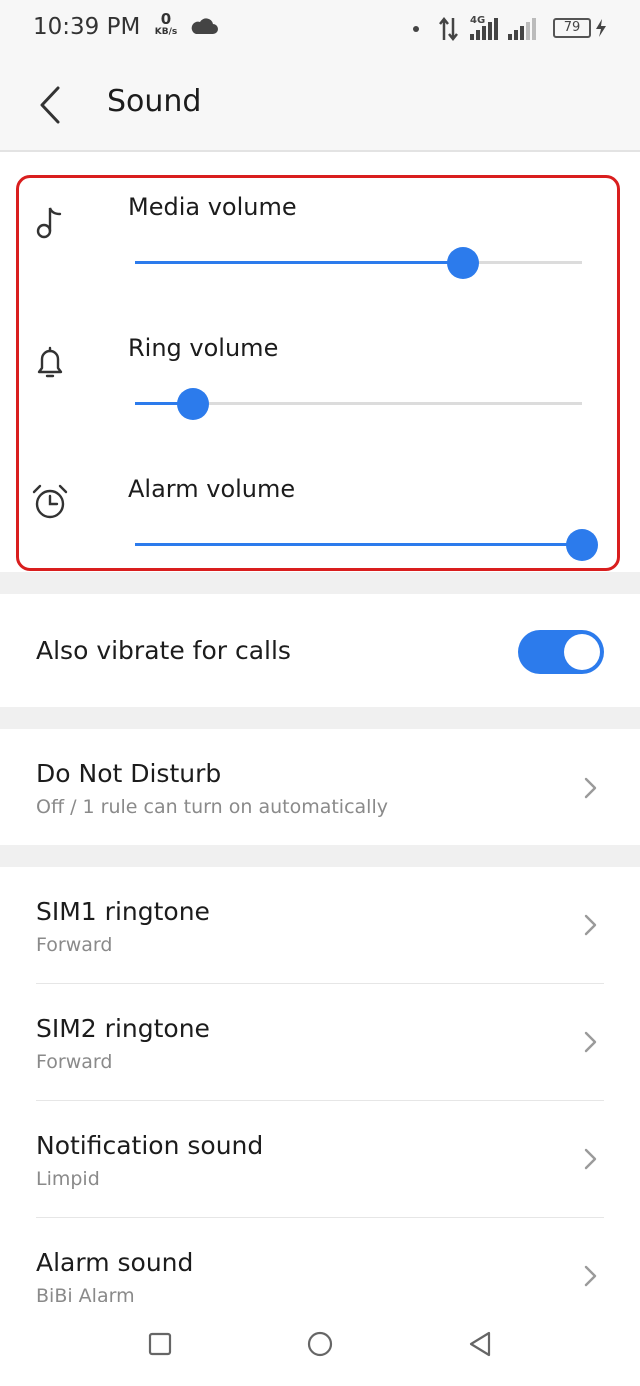 This screenshot has width=640, height=1386. What do you see at coordinates (320, 106) in the screenshot?
I see `app-header: Sound` at bounding box center [320, 106].